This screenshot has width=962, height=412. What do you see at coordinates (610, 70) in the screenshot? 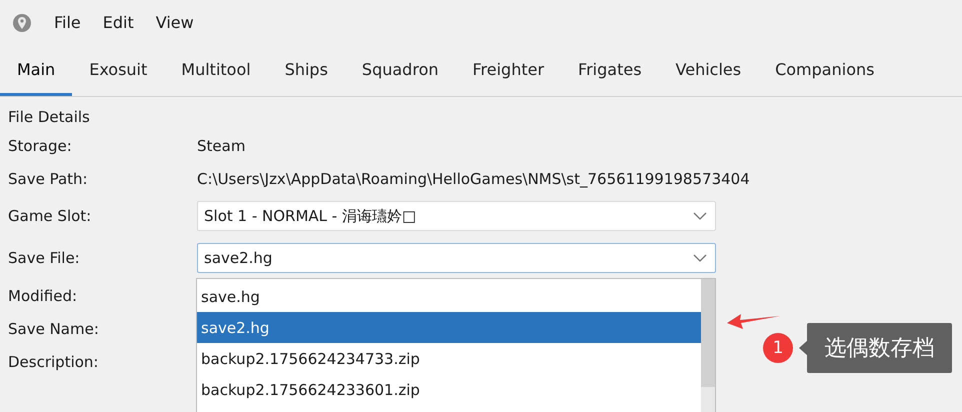
I see `tab: Frigates` at bounding box center [610, 70].